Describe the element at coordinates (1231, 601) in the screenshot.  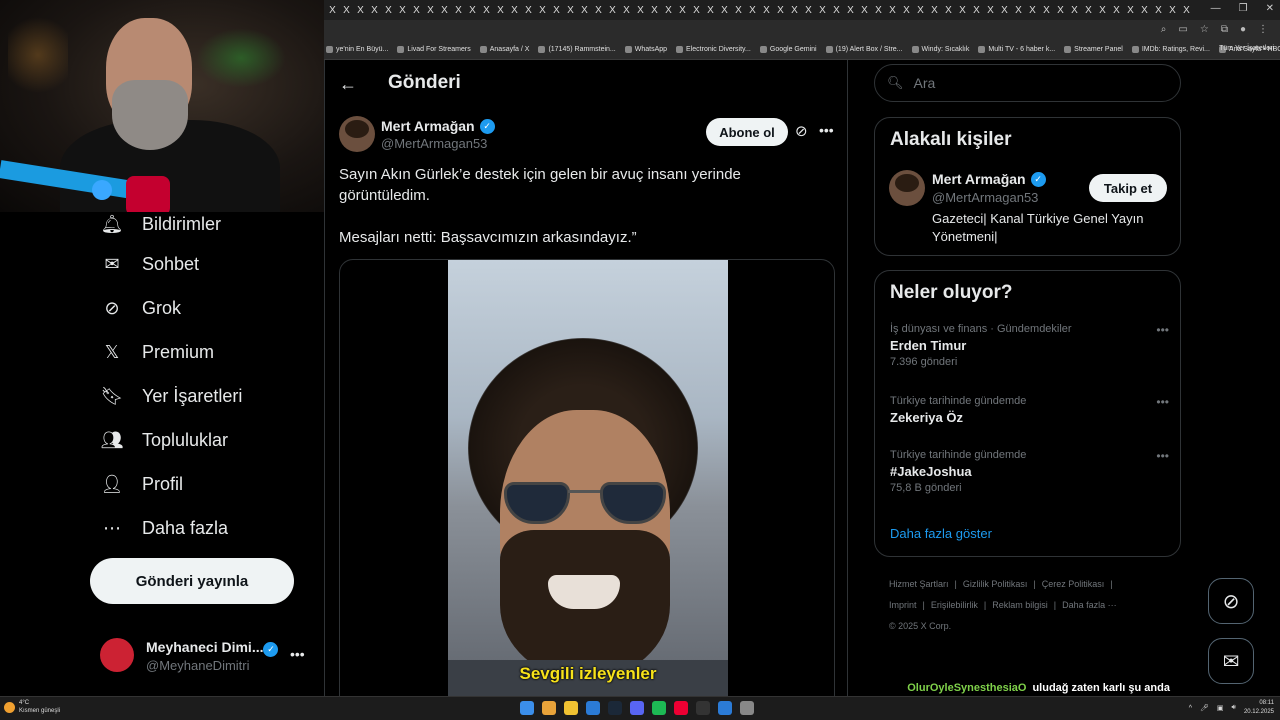
I see `grok-fab-icon: ⊘` at that location.